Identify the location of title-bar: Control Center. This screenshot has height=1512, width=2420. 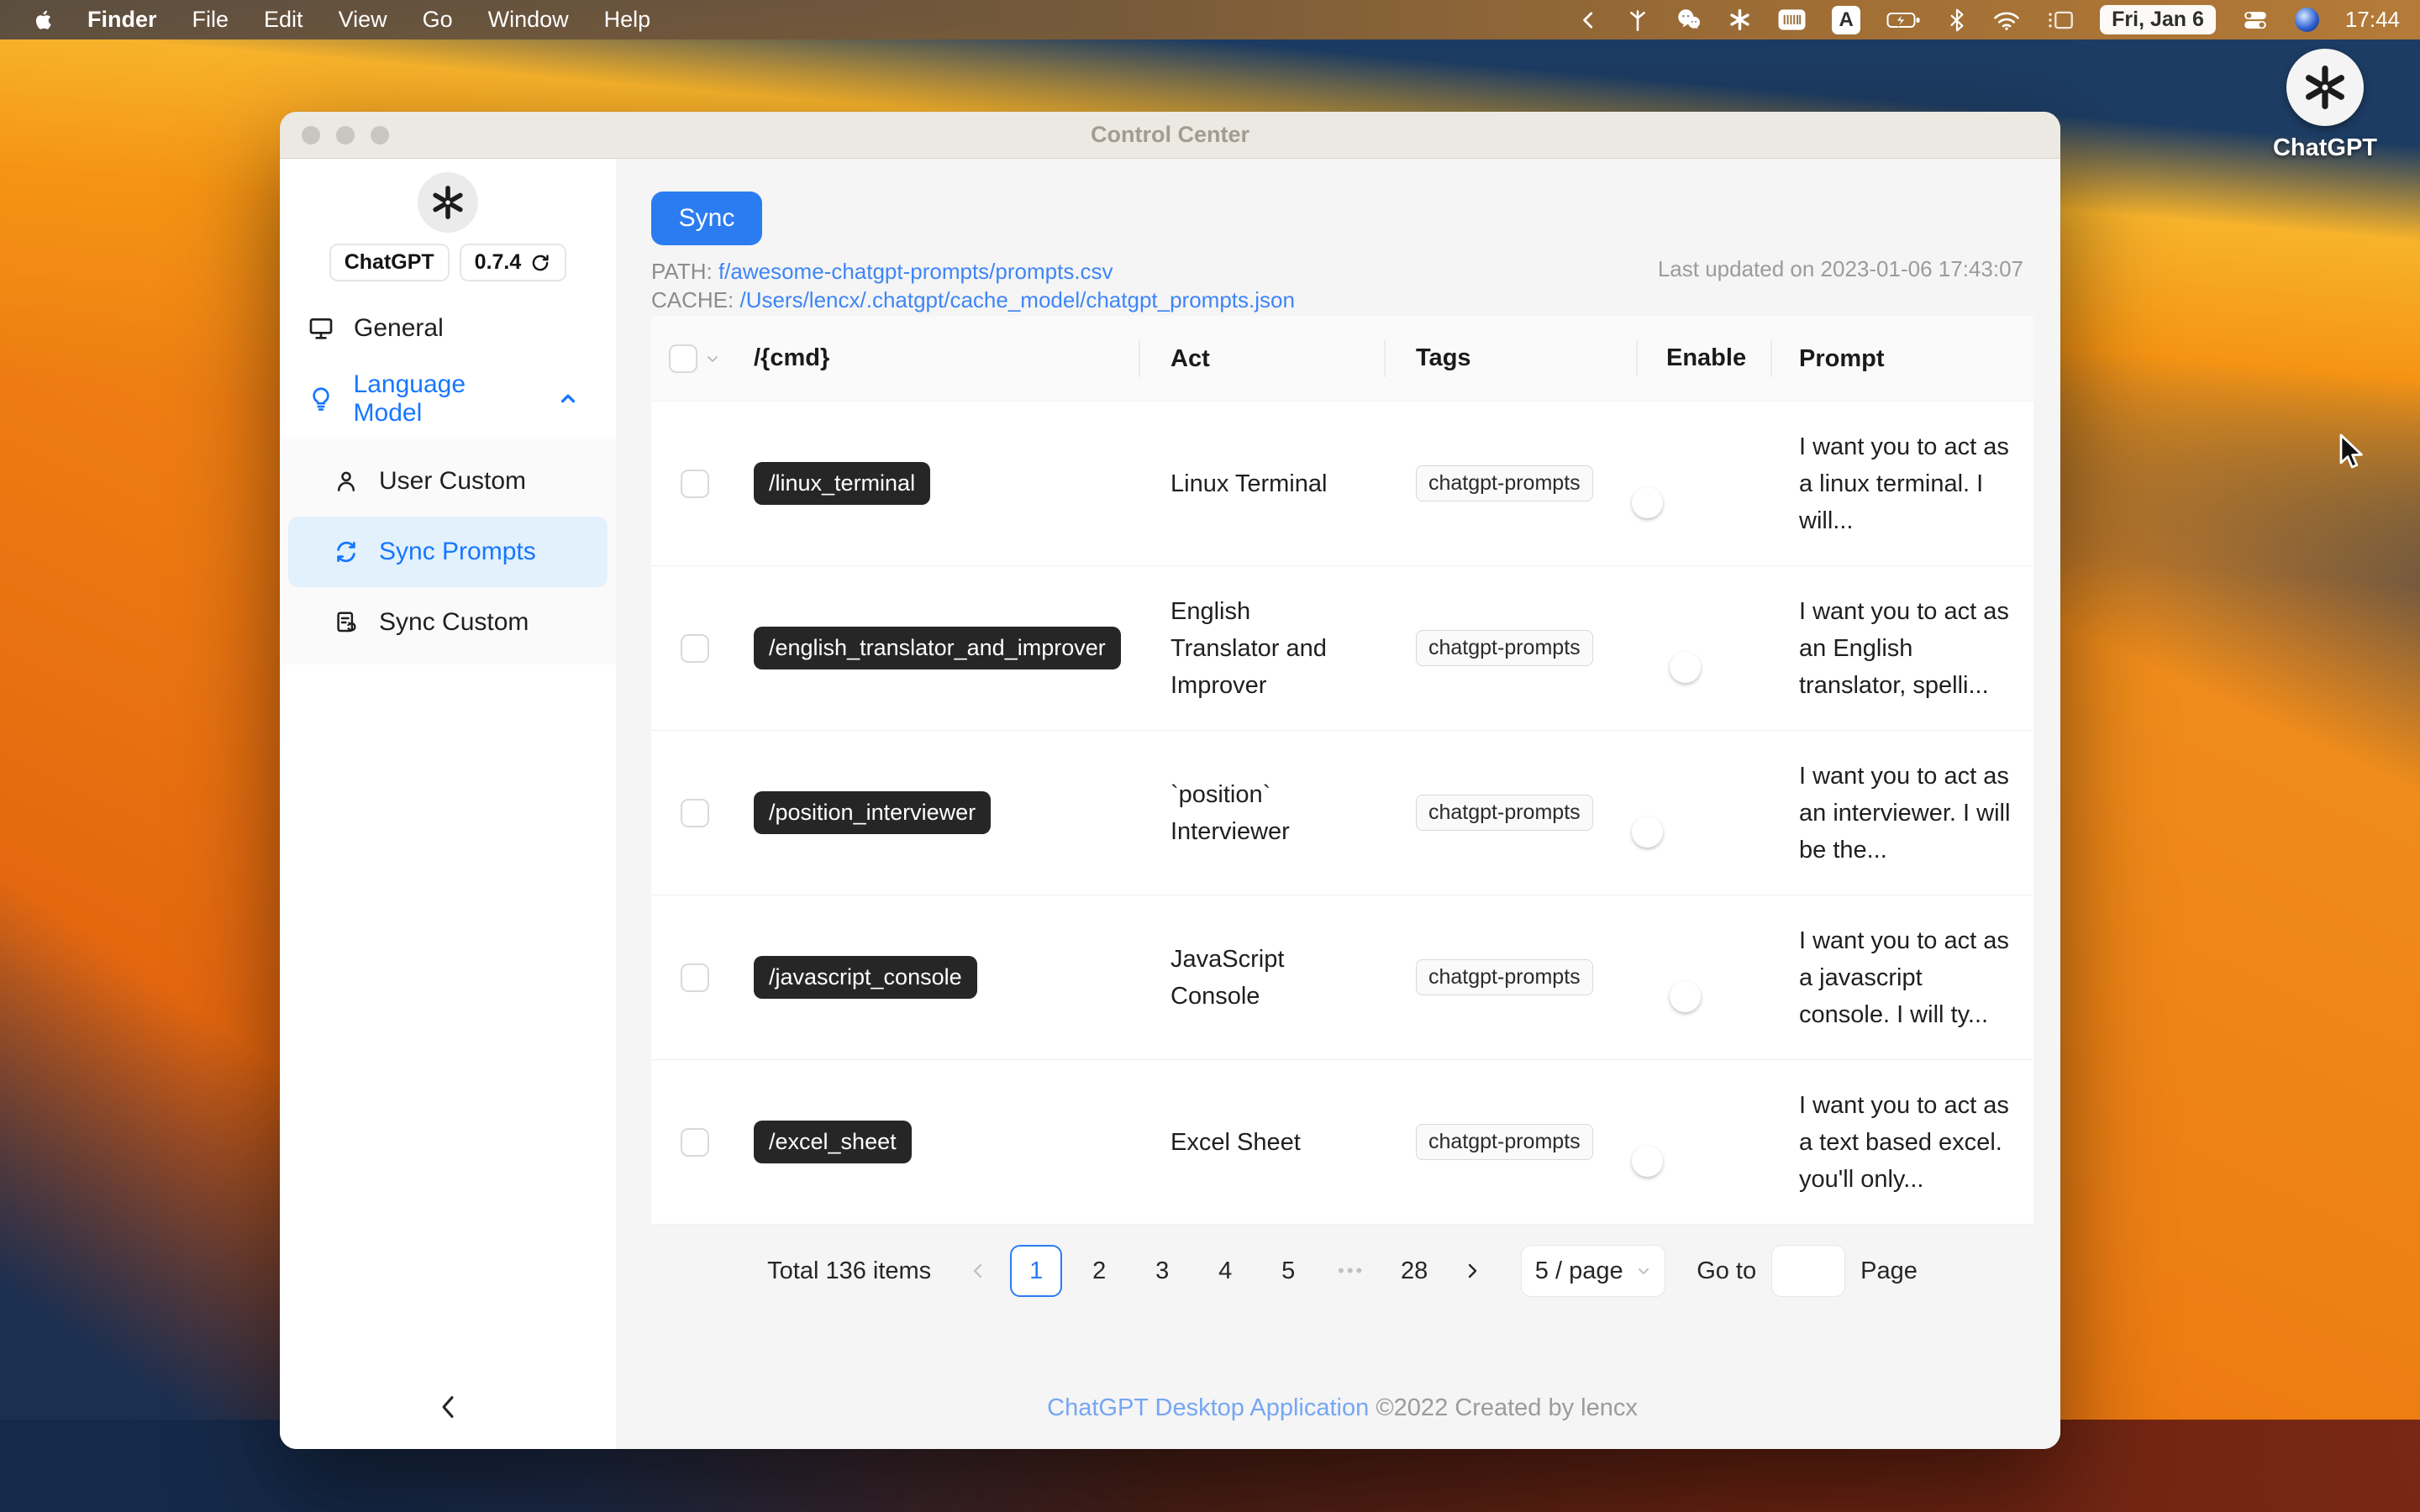
(1170, 135).